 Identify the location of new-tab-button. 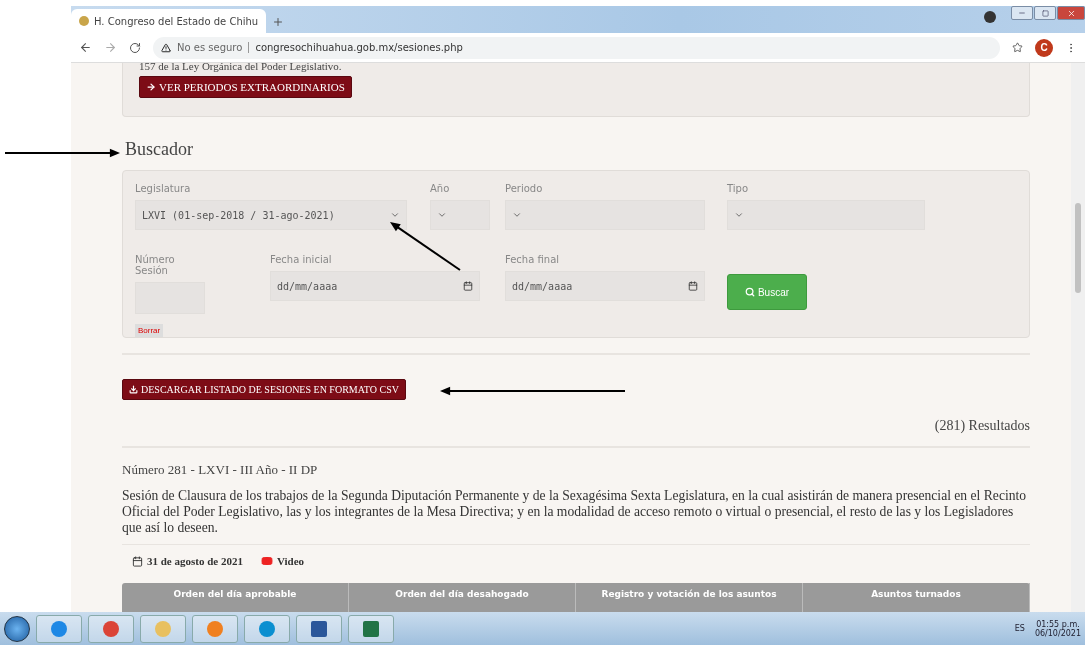
(278, 22).